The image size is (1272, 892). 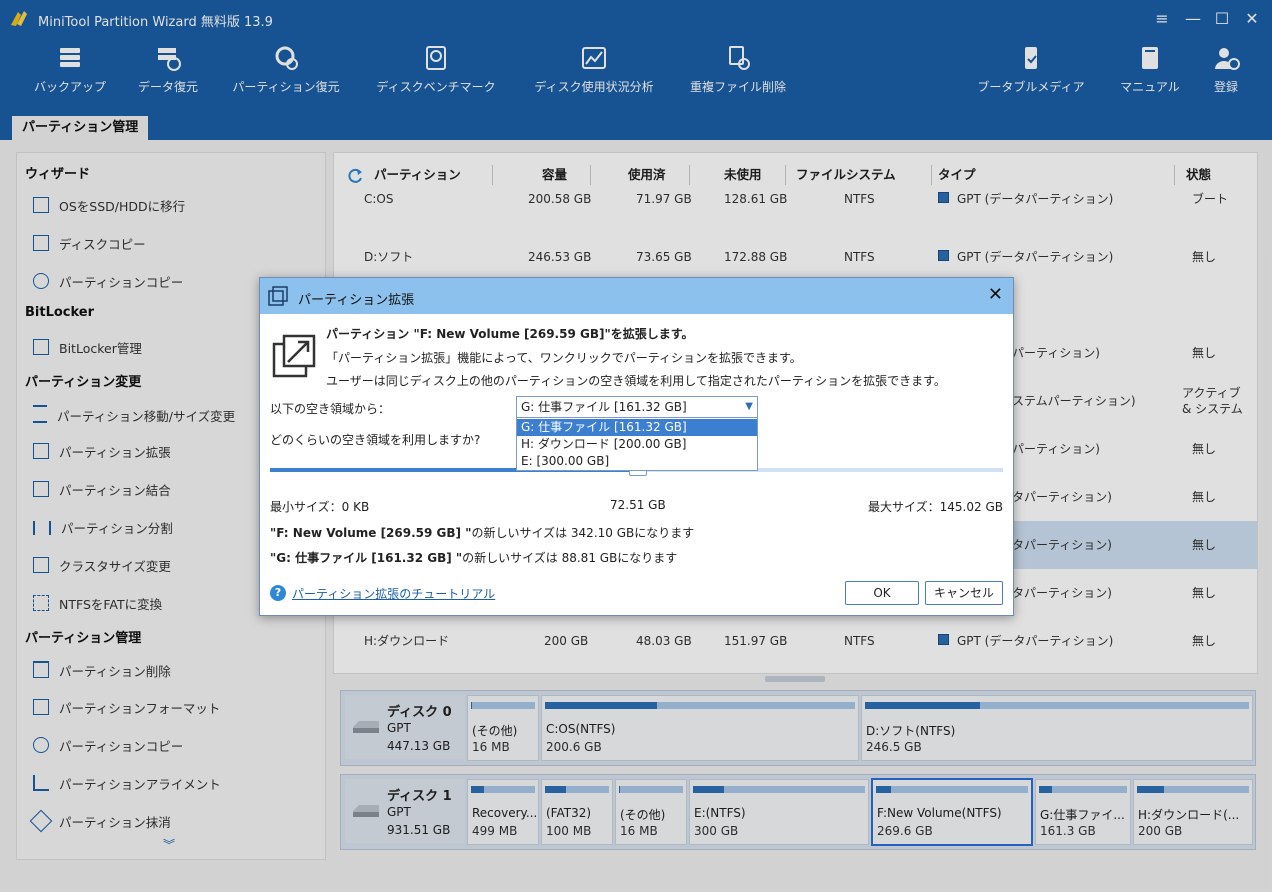 What do you see at coordinates (637, 427) in the screenshot?
I see `dropdown-option: G: 仕事ファイル [161.32 GB]` at bounding box center [637, 427].